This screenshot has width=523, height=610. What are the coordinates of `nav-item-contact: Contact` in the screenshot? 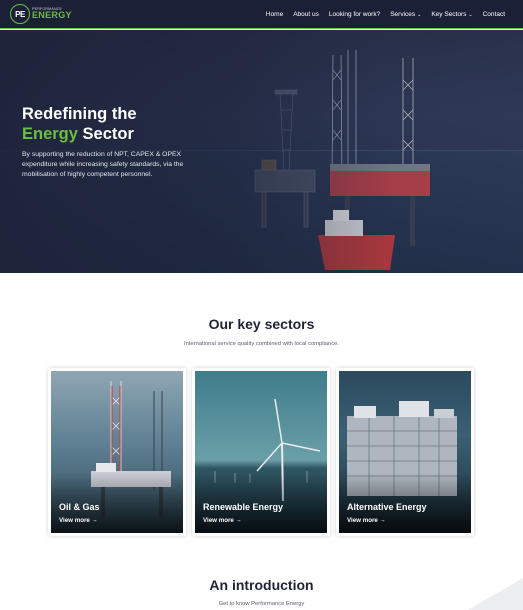 It's located at (494, 14).